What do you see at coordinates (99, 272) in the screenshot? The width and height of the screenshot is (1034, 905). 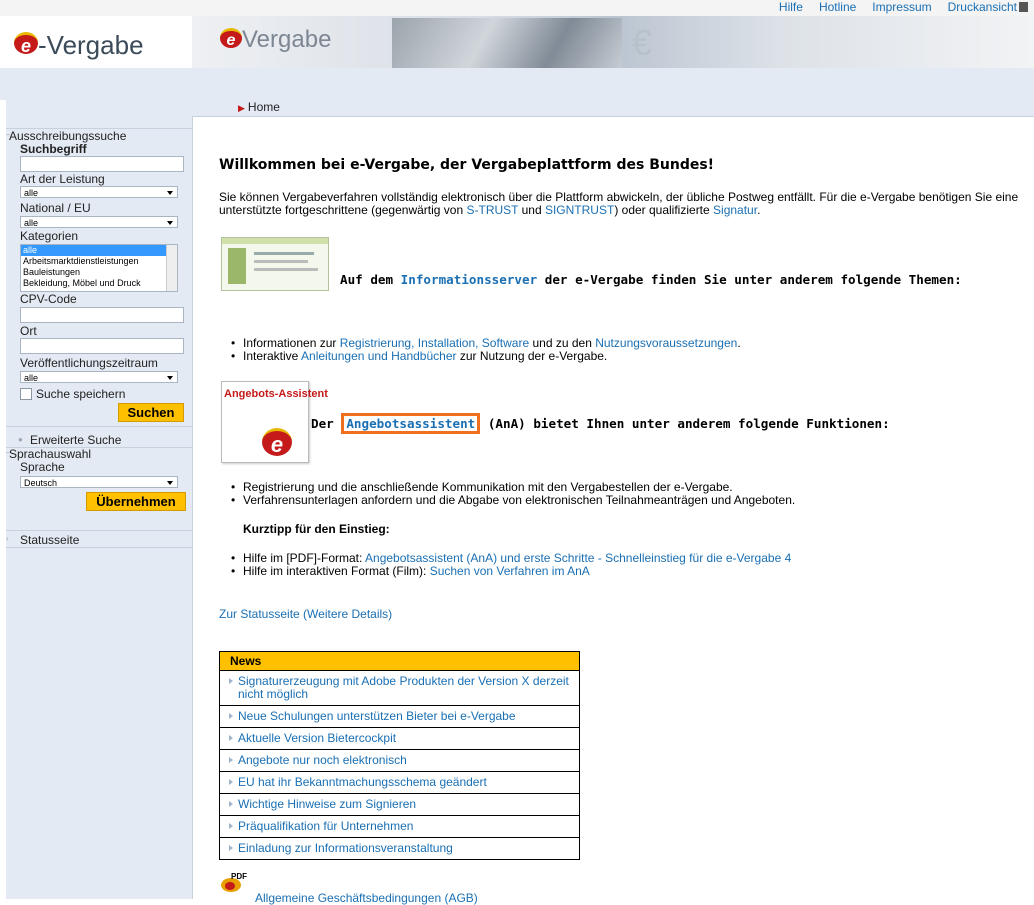 I see `list-item: Bauleistungen` at bounding box center [99, 272].